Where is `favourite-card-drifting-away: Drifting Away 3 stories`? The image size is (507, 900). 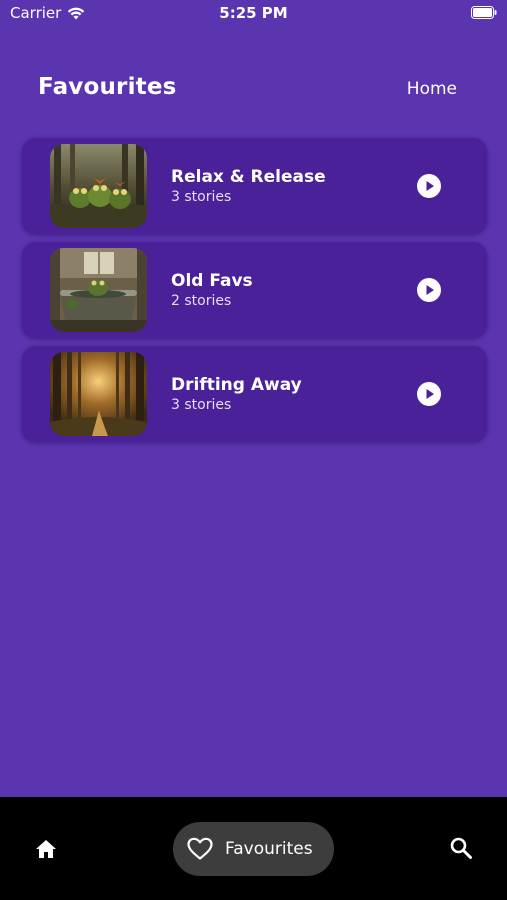
favourite-card-drifting-away: Drifting Away 3 stories is located at coordinates (254, 394).